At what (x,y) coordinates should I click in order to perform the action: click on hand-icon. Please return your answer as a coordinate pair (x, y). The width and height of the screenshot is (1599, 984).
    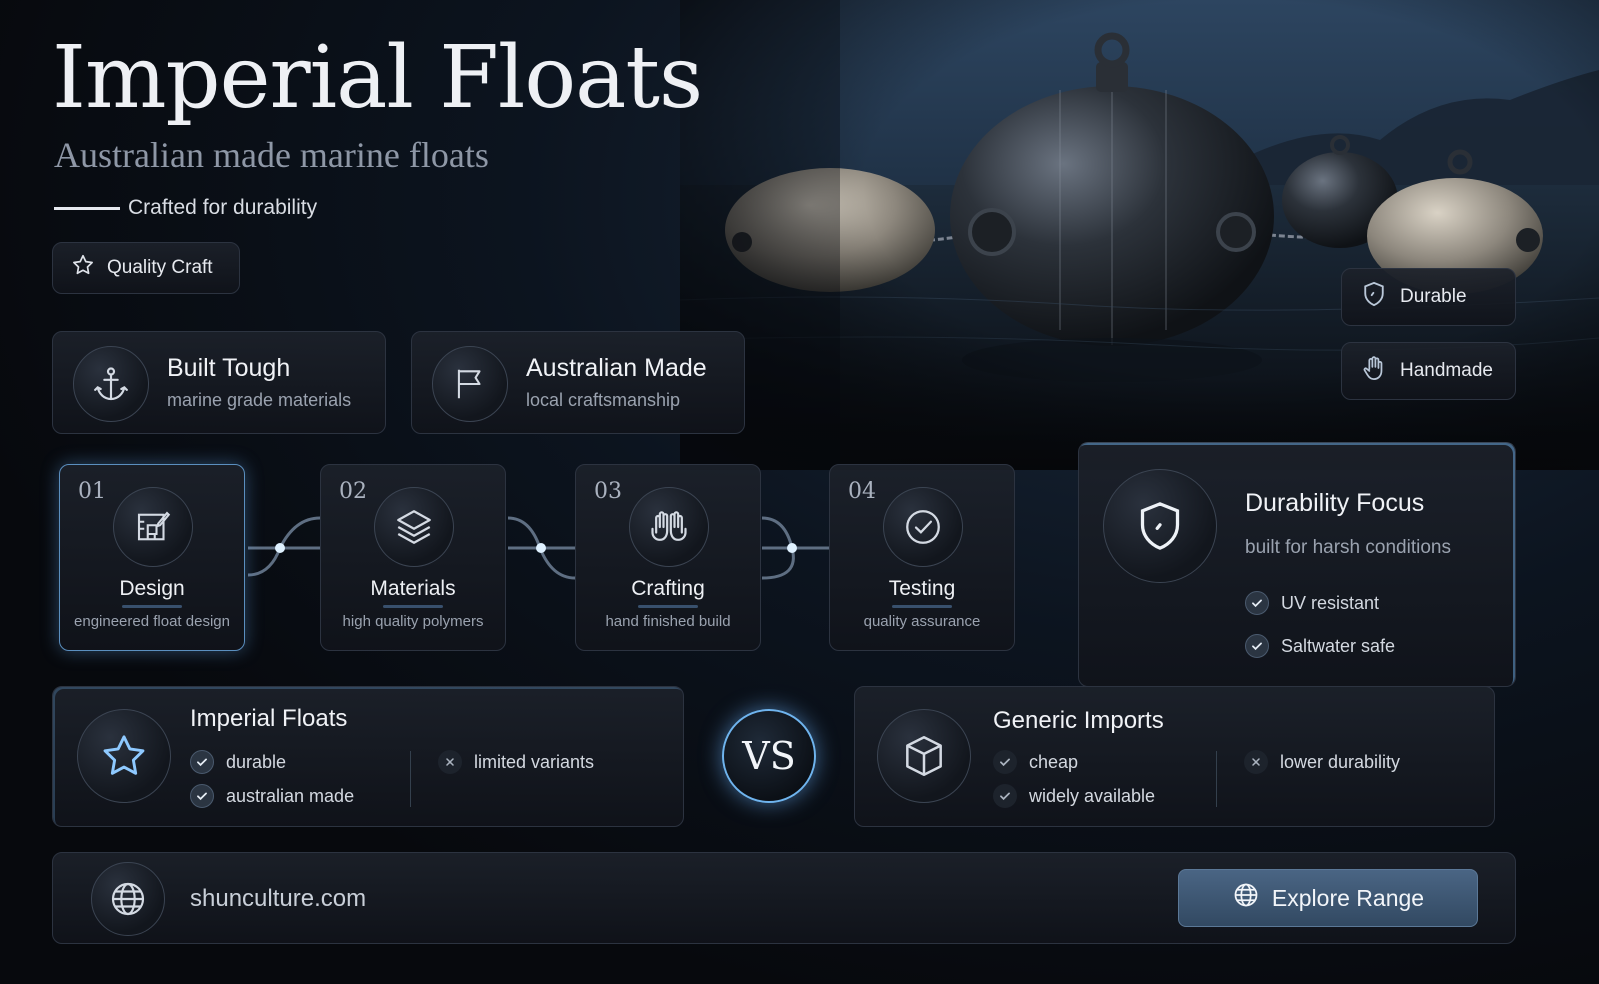
    Looking at the image, I should click on (1374, 371).